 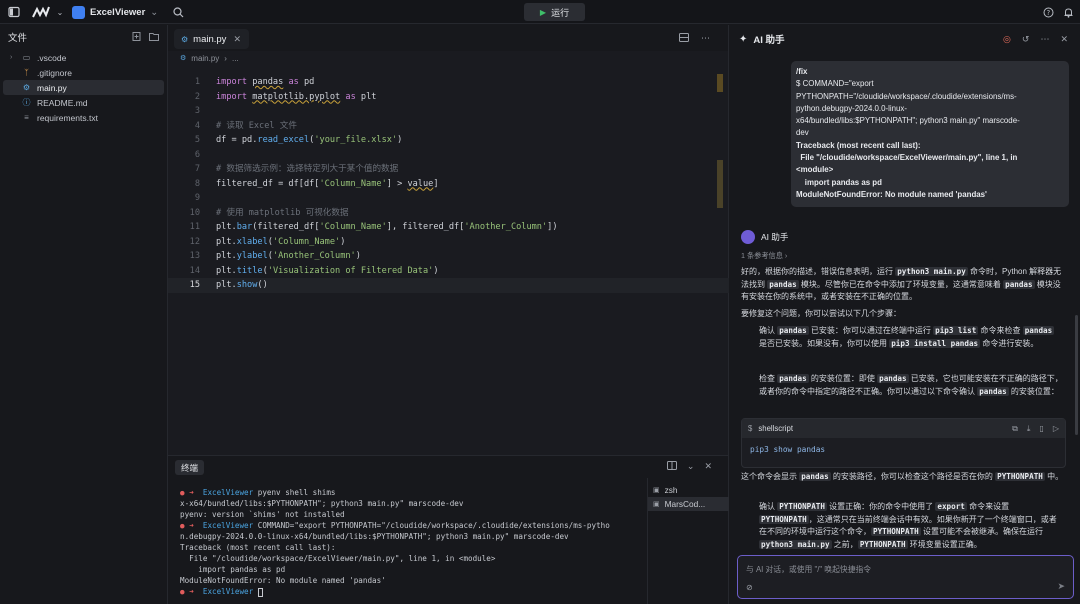 I want to click on folder-icon: ▭, so click(x=26, y=57).